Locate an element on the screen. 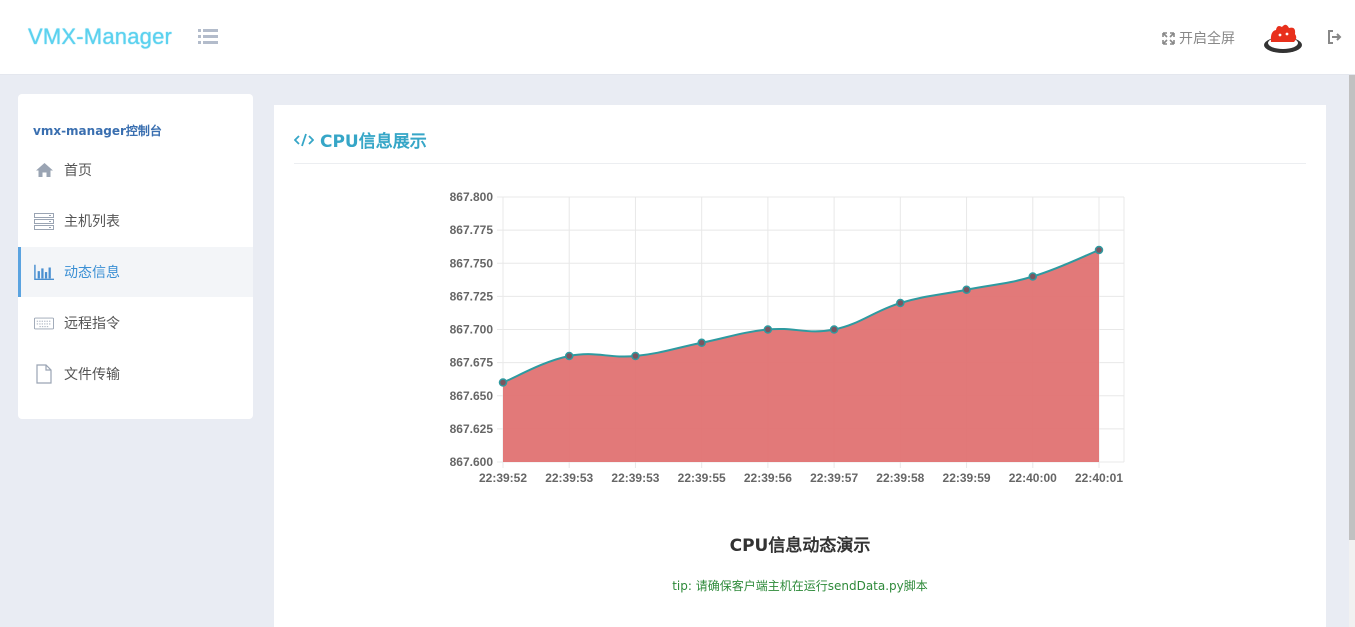 The image size is (1355, 627). y-tick-label: 867.775 is located at coordinates (472, 230).